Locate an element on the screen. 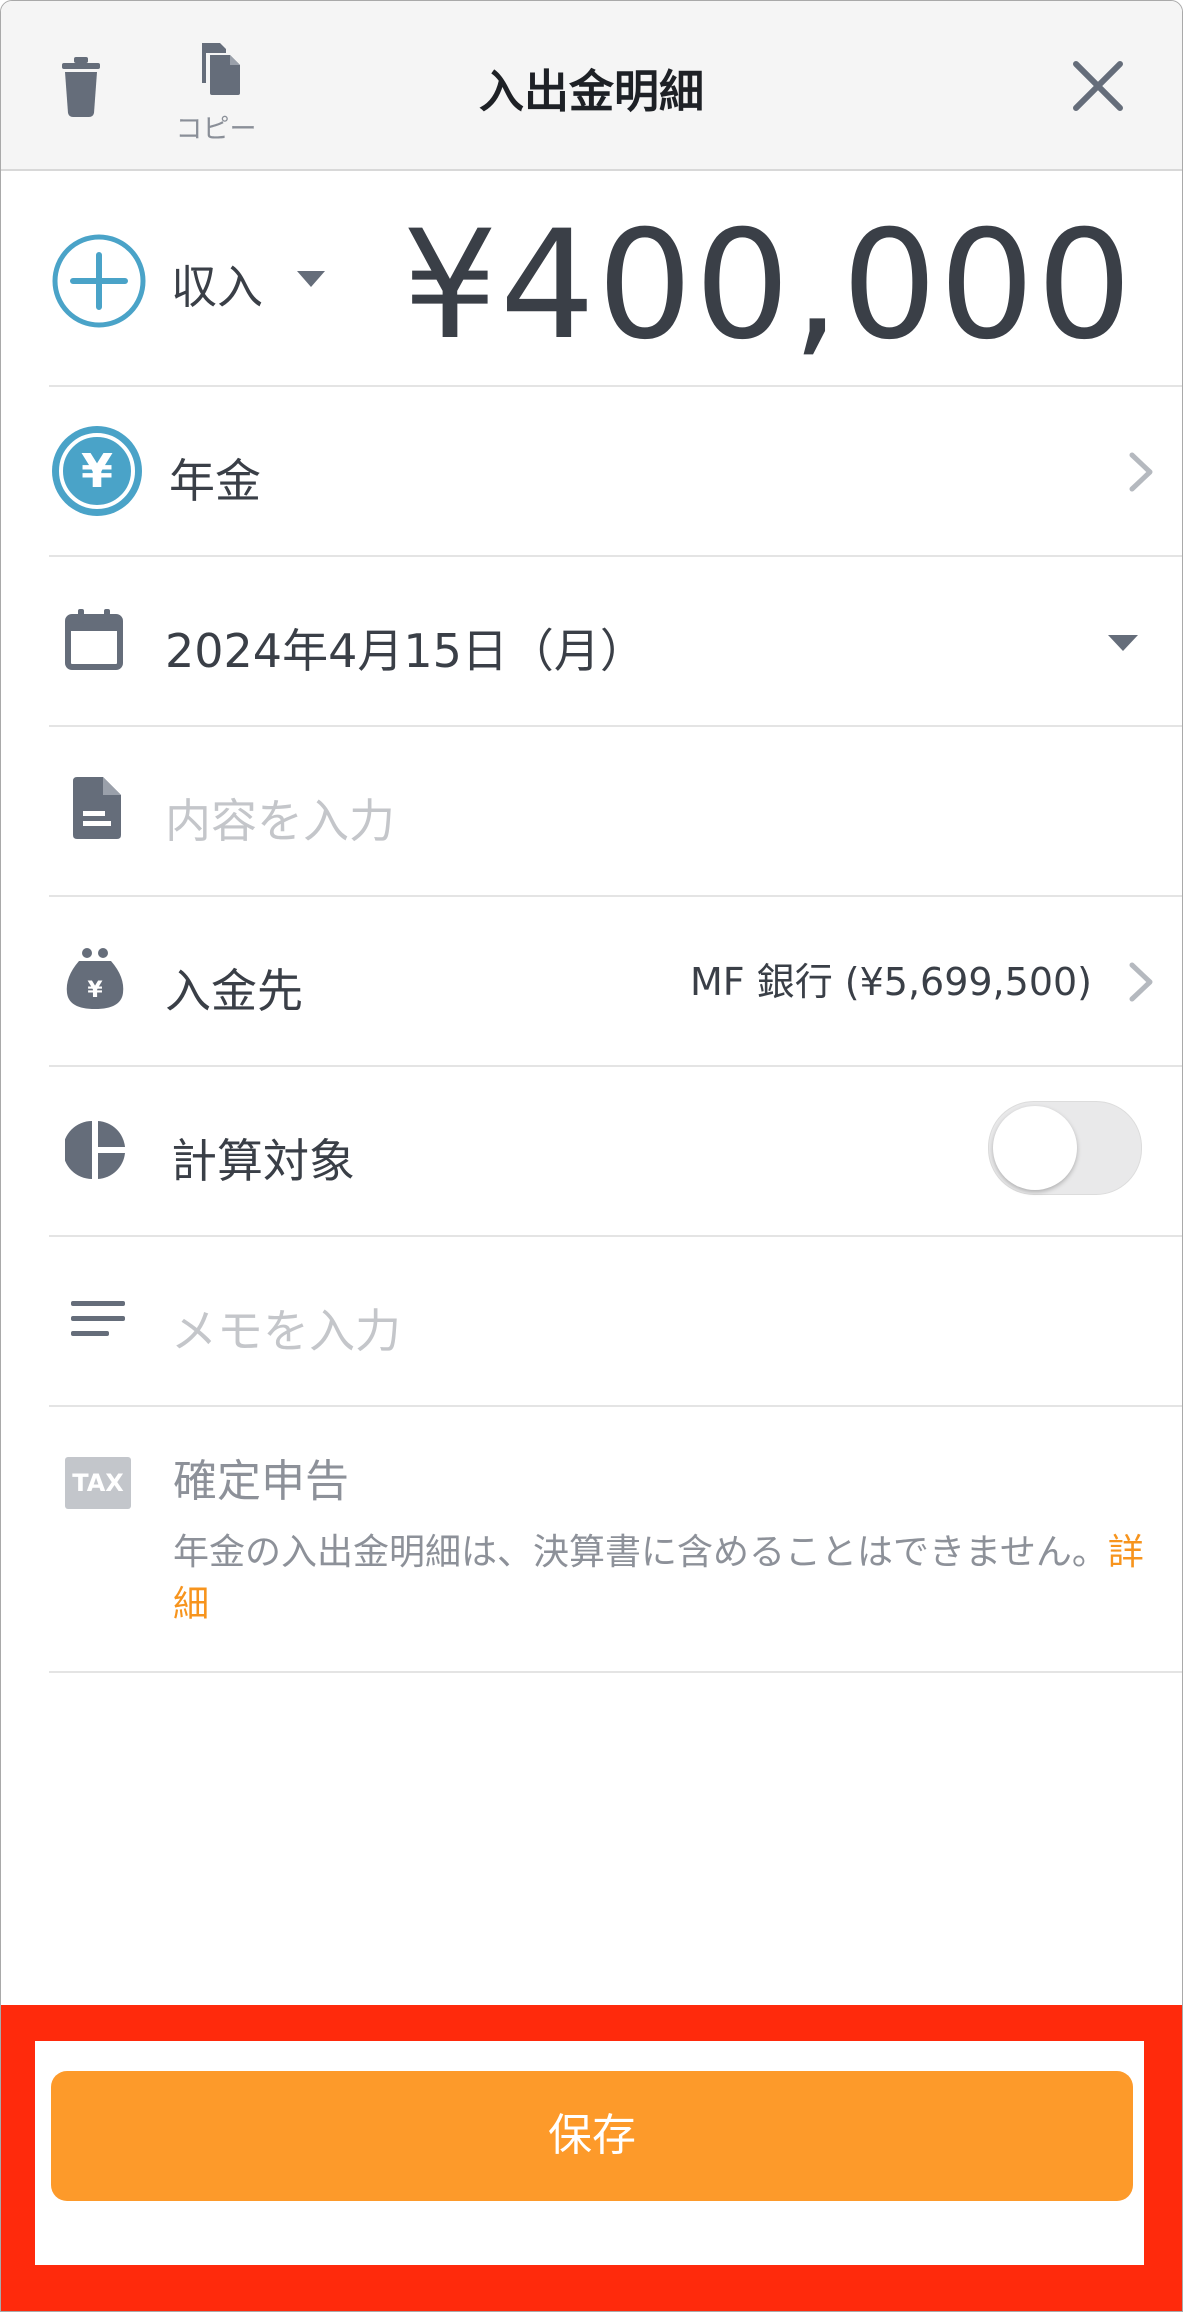 This screenshot has height=2312, width=1183. income-type-label: 収入 is located at coordinates (217, 284).